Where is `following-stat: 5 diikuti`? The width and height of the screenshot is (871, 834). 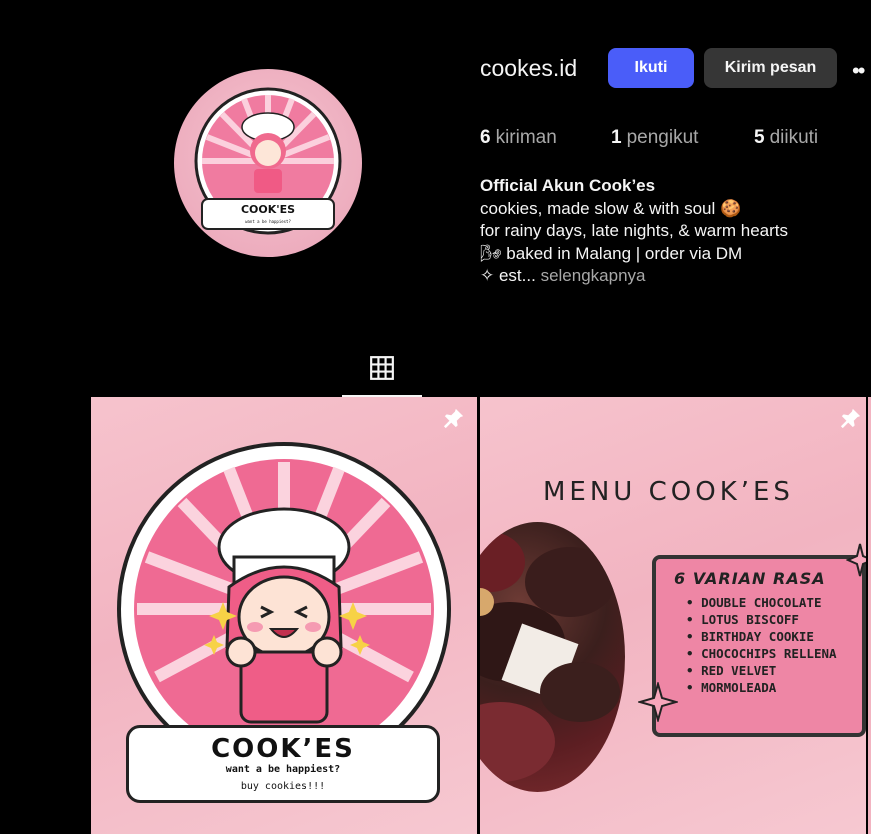
following-stat: 5 diikuti is located at coordinates (786, 138).